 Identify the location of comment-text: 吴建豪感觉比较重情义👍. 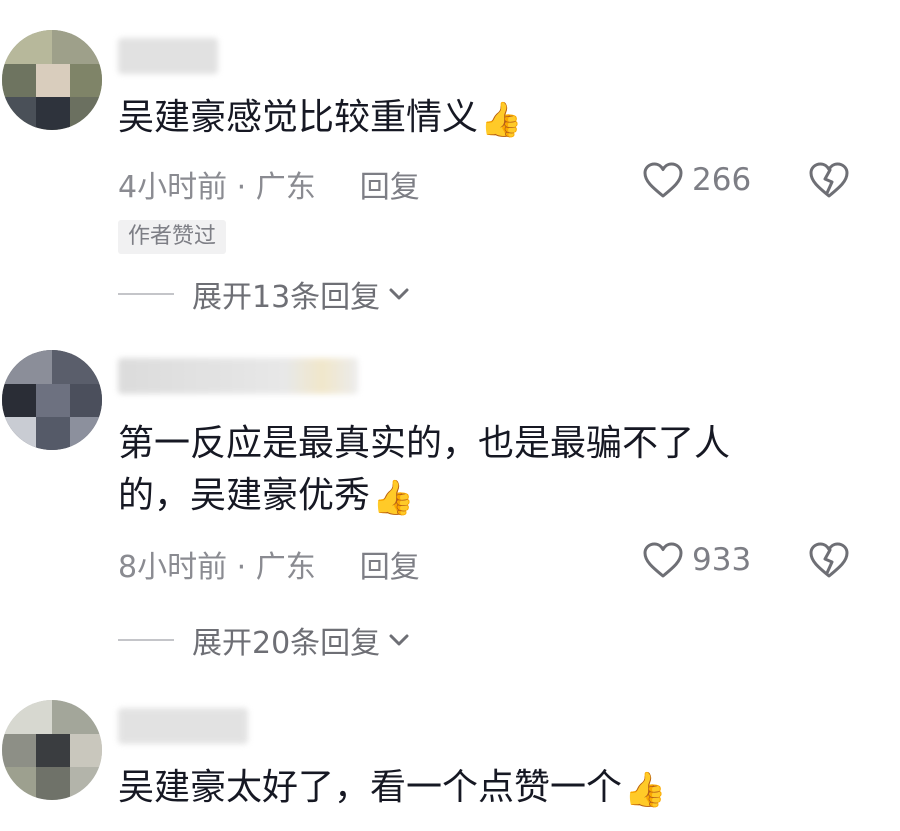
(320, 119).